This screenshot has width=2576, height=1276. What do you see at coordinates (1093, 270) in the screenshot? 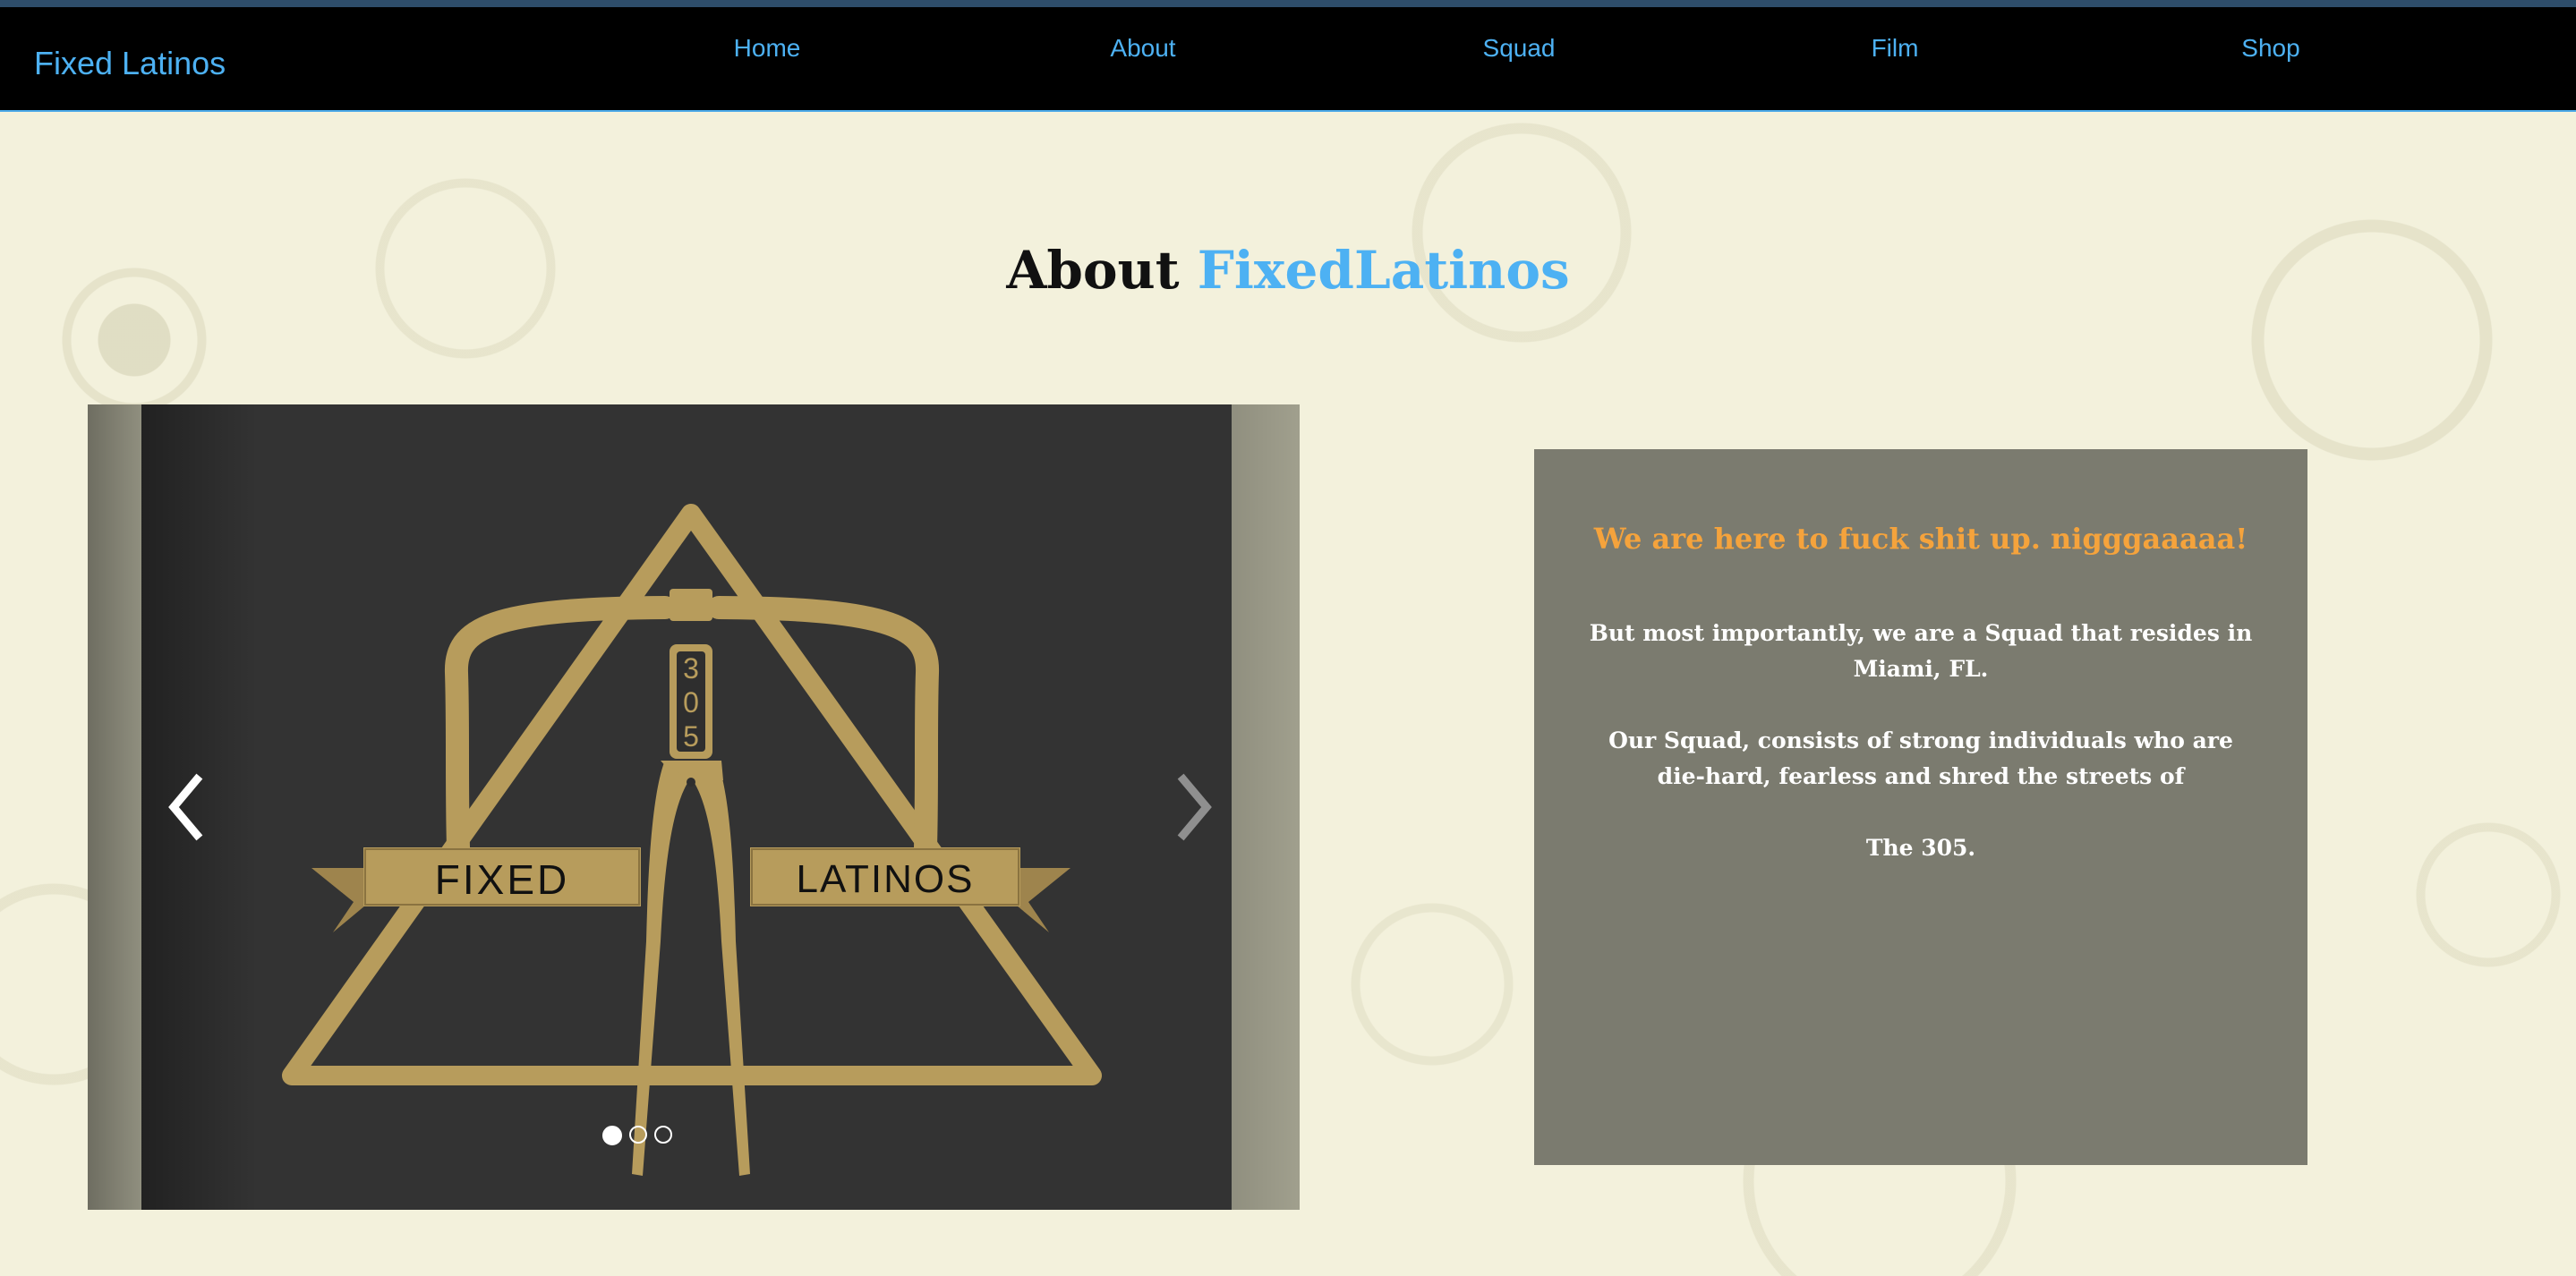
I see `page-title-prefix: About` at bounding box center [1093, 270].